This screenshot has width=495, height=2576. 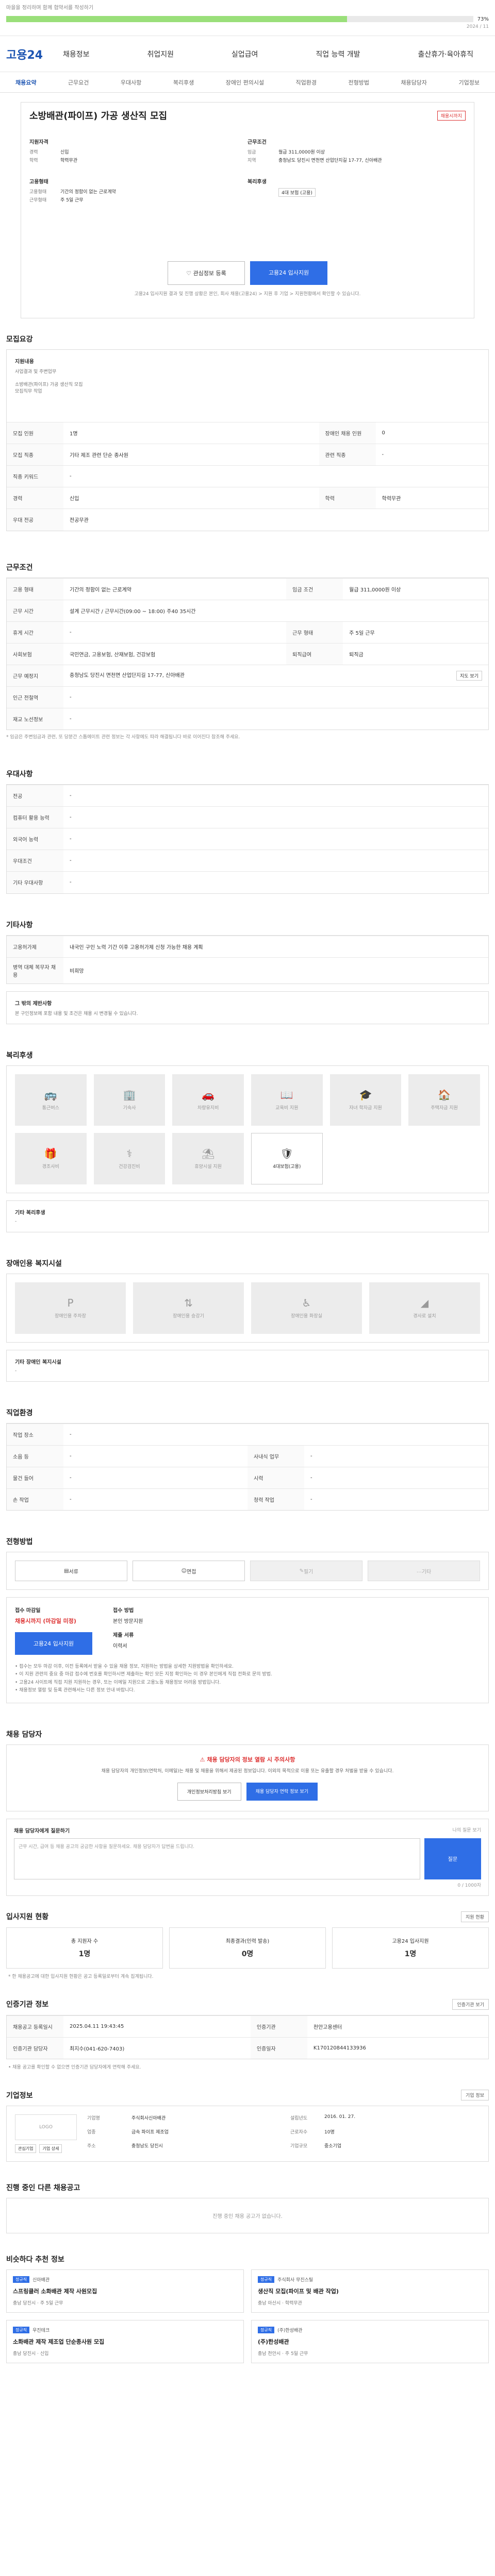 What do you see at coordinates (470, 2004) in the screenshot?
I see `agency-link: 인증기관 보기` at bounding box center [470, 2004].